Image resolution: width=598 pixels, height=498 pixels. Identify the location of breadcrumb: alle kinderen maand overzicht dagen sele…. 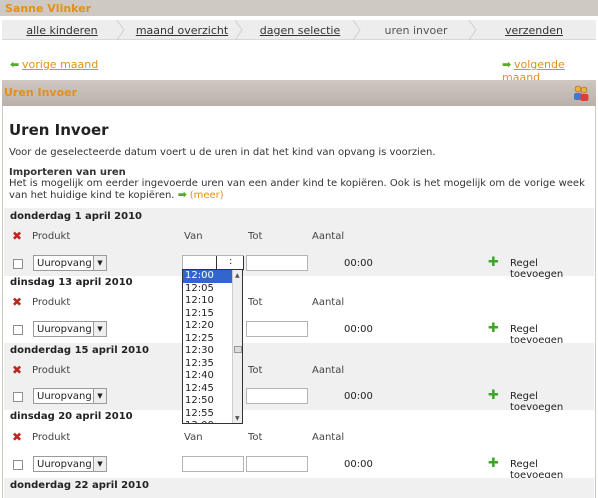
(299, 30).